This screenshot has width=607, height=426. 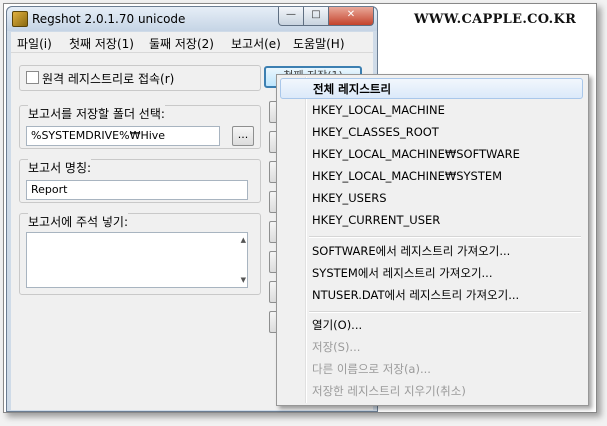 I want to click on report-name-input: Report, so click(x=137, y=190).